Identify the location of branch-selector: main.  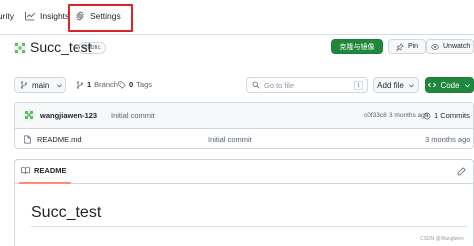
(40, 85).